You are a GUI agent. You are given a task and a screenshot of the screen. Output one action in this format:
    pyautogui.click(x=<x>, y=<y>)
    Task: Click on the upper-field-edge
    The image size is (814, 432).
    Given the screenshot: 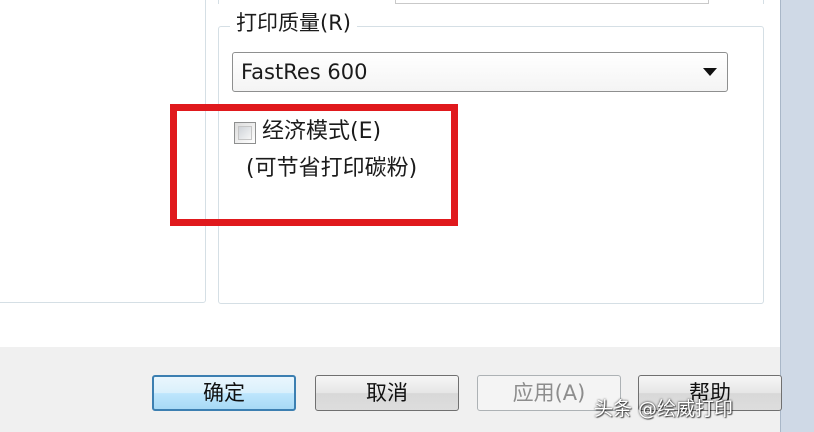 What is the action you would take?
    pyautogui.click(x=552, y=2)
    